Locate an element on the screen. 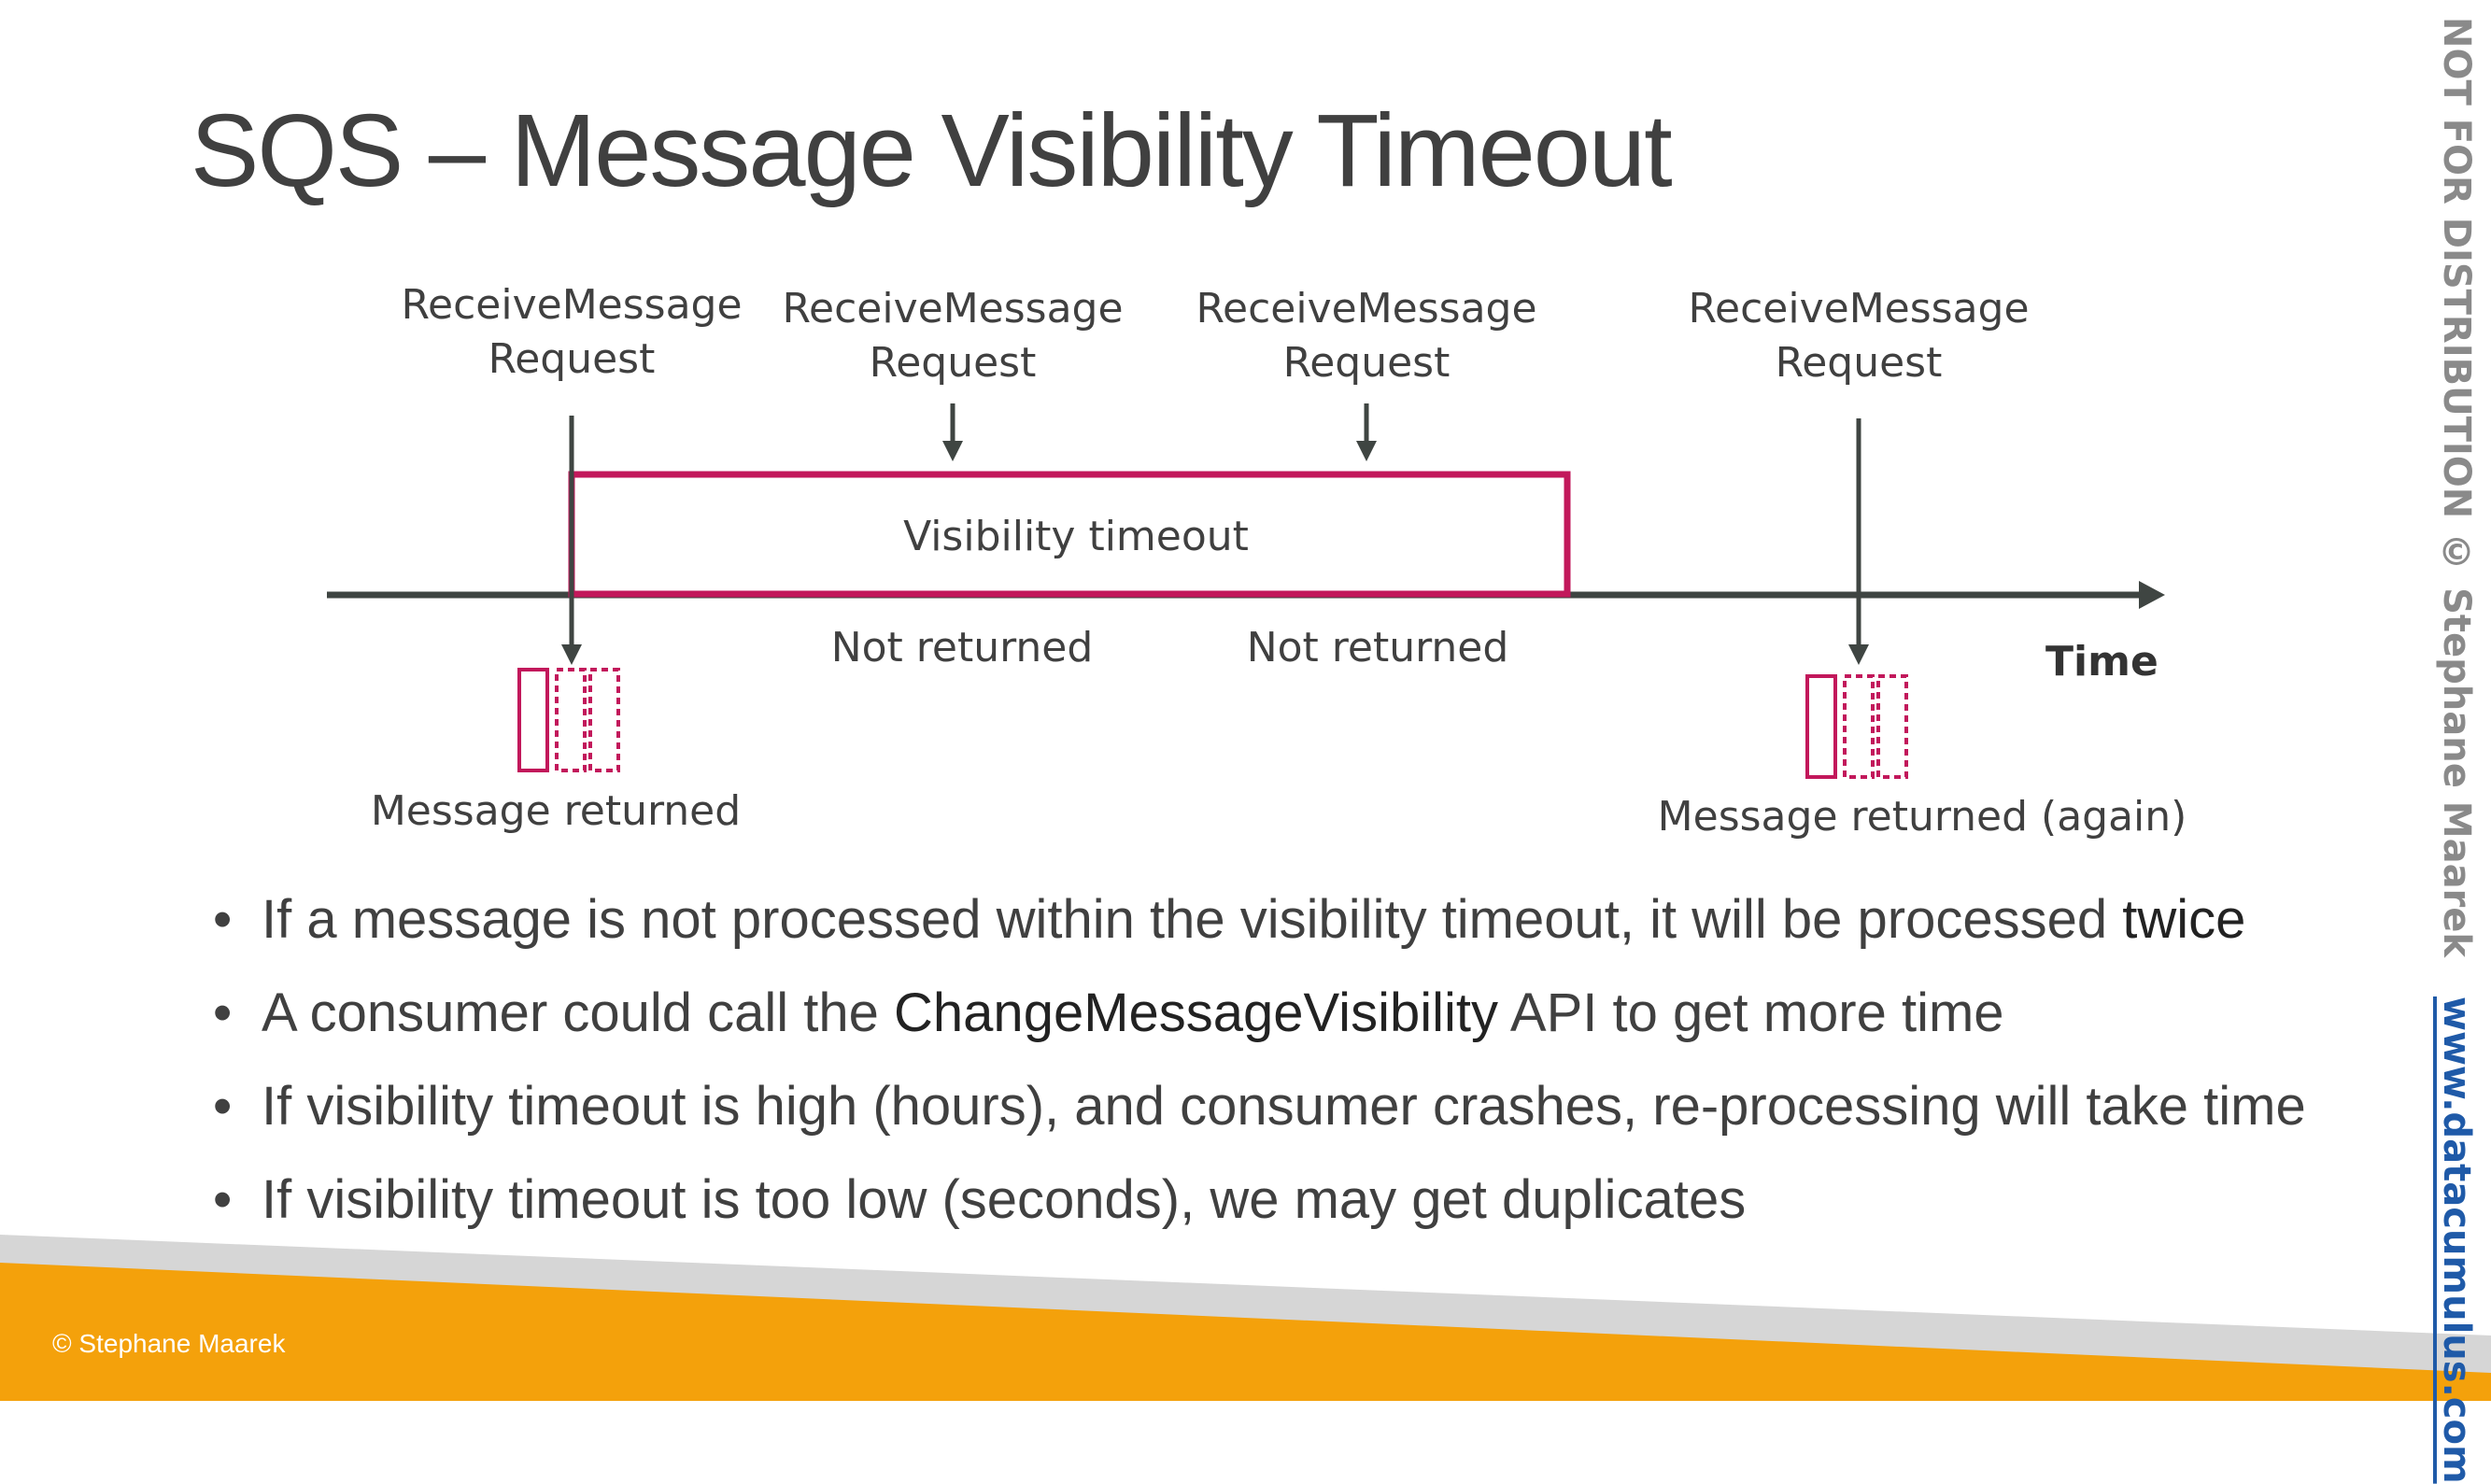  request-label-1: ReceiveMessage Request is located at coordinates (571, 332).